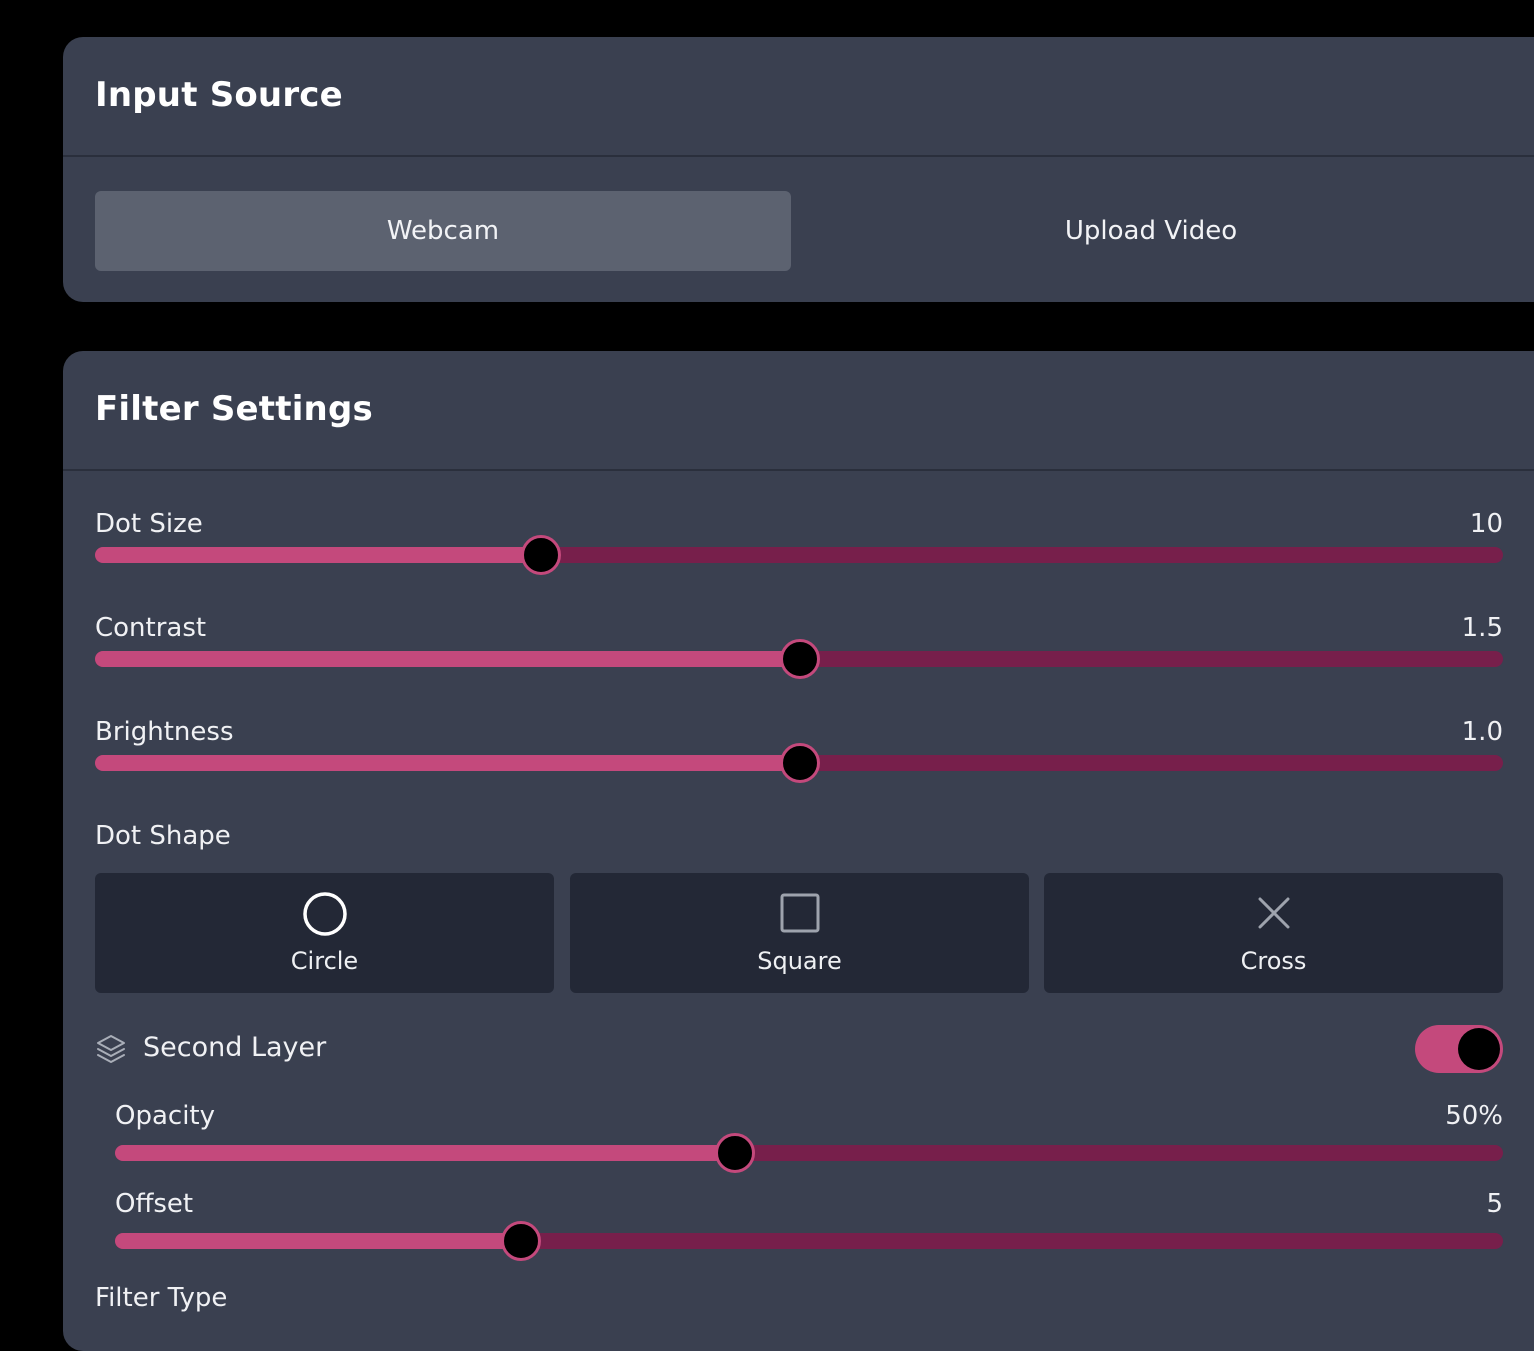 The height and width of the screenshot is (1351, 1534). What do you see at coordinates (798, 97) in the screenshot?
I see `input-source-header: Input Source` at bounding box center [798, 97].